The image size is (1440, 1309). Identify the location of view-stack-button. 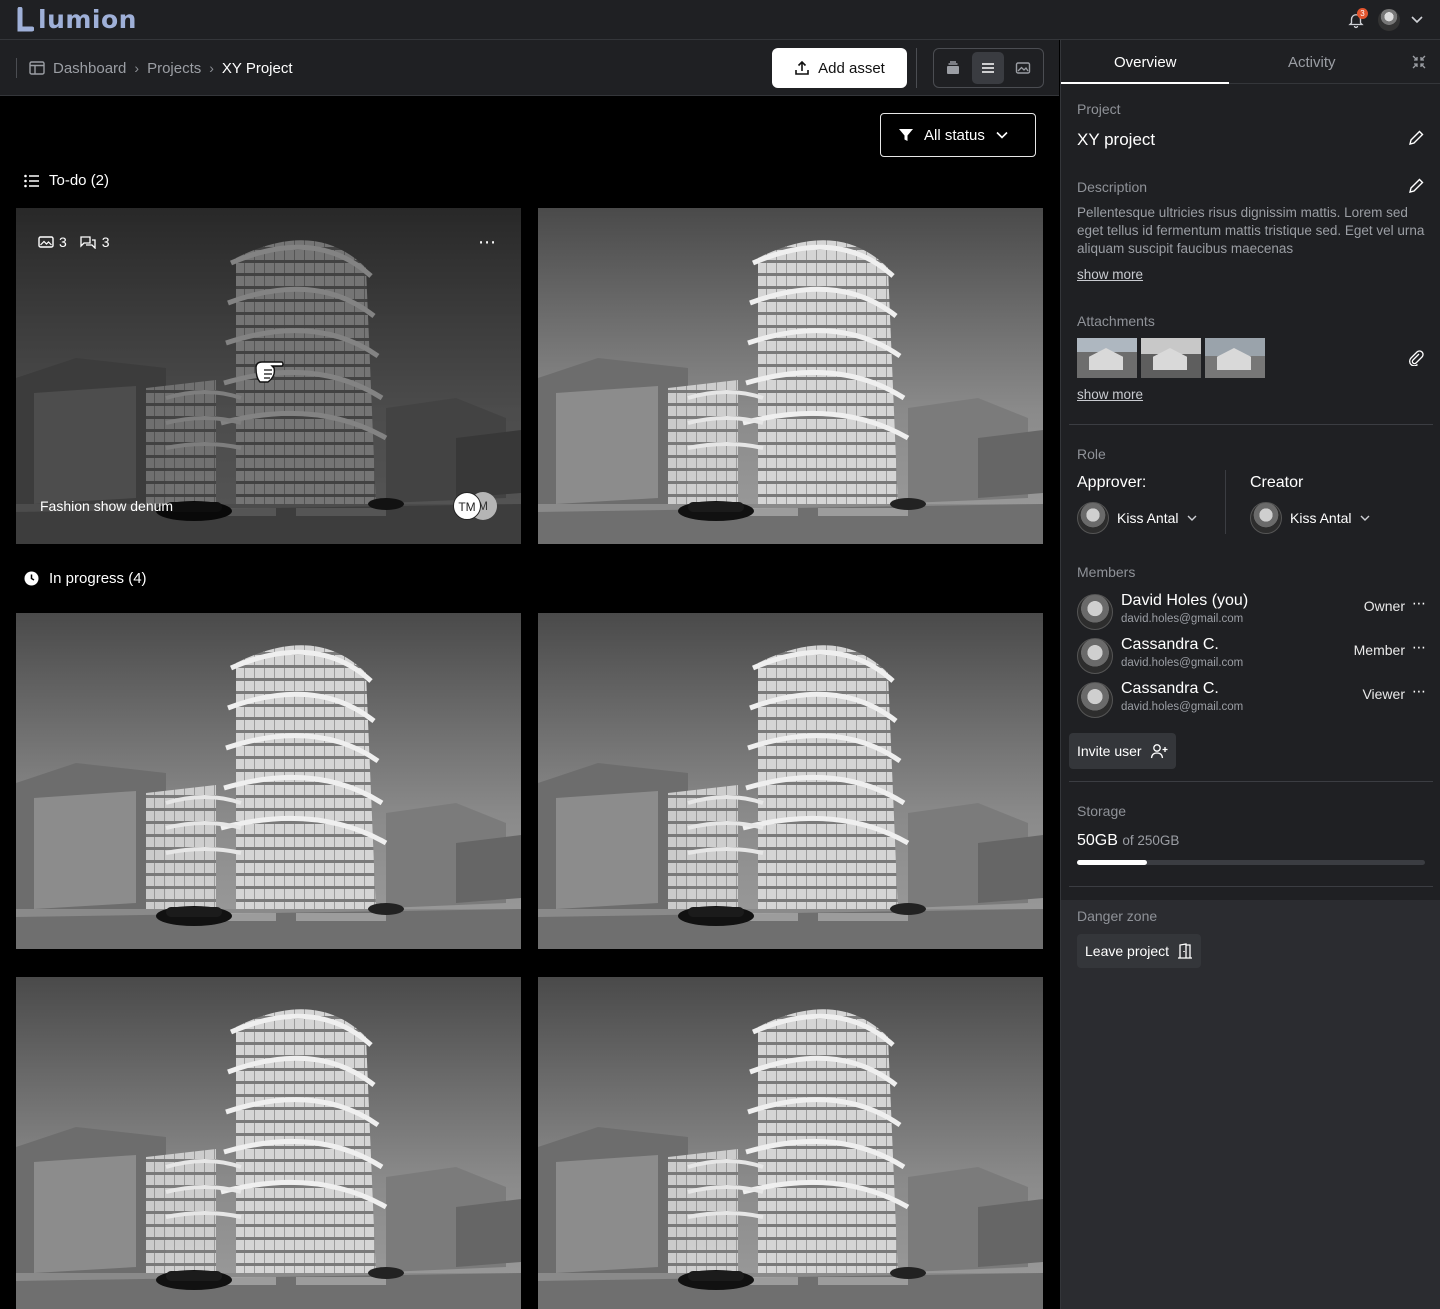
(953, 68).